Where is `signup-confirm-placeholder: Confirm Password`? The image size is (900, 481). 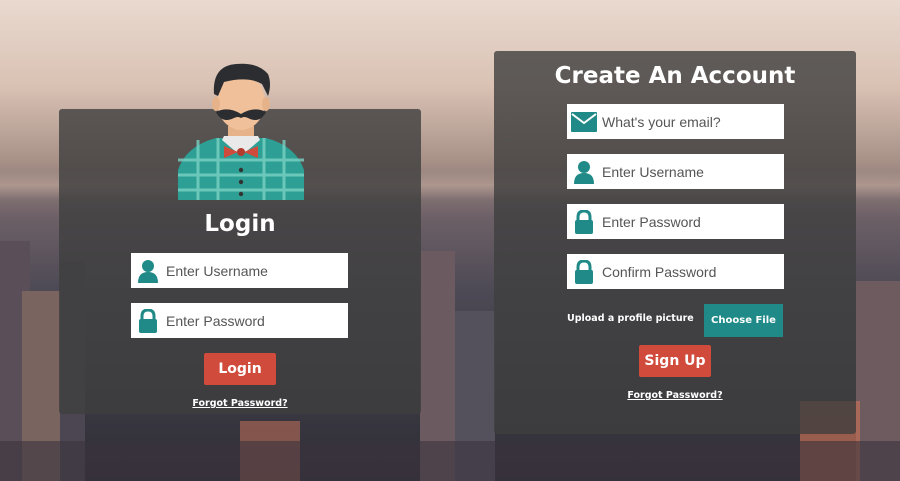
signup-confirm-placeholder: Confirm Password is located at coordinates (659, 271).